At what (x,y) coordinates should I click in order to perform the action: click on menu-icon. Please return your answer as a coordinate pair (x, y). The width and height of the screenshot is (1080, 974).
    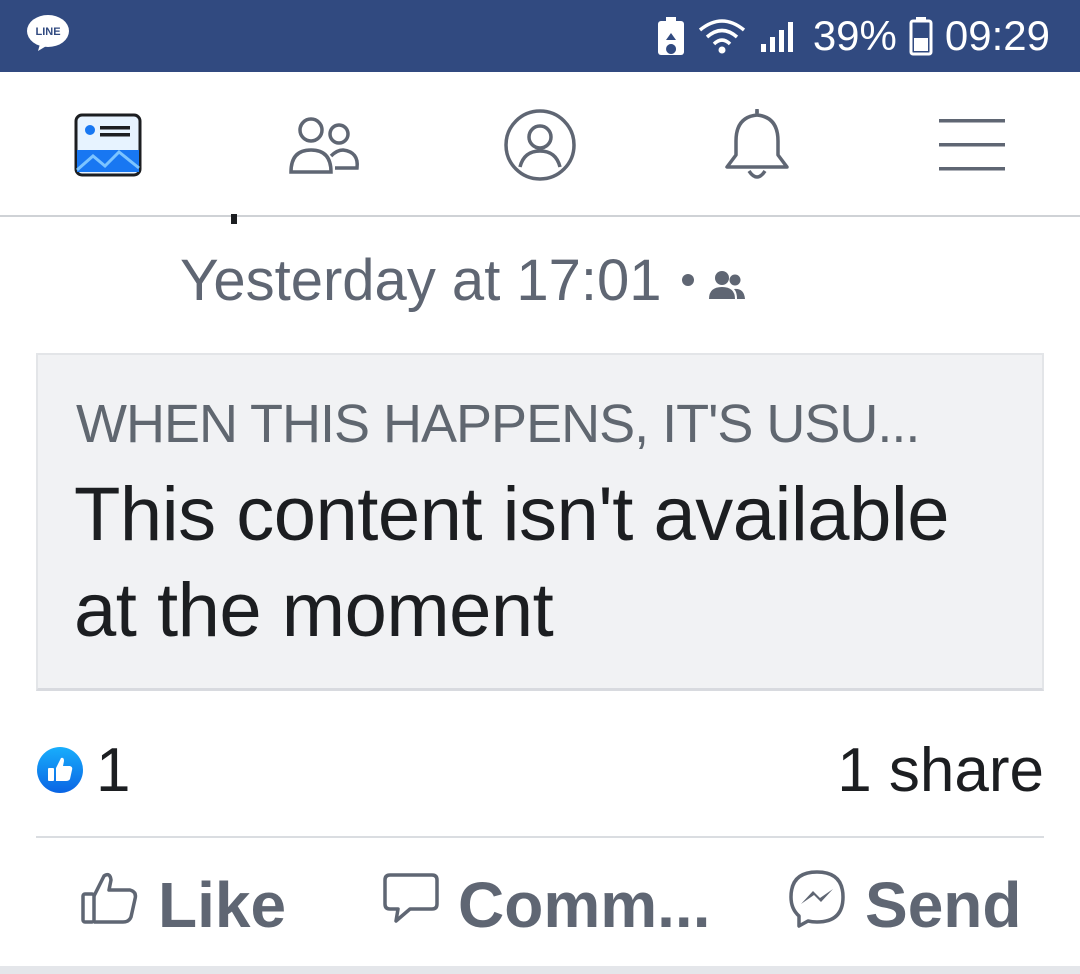
    Looking at the image, I should click on (972, 147).